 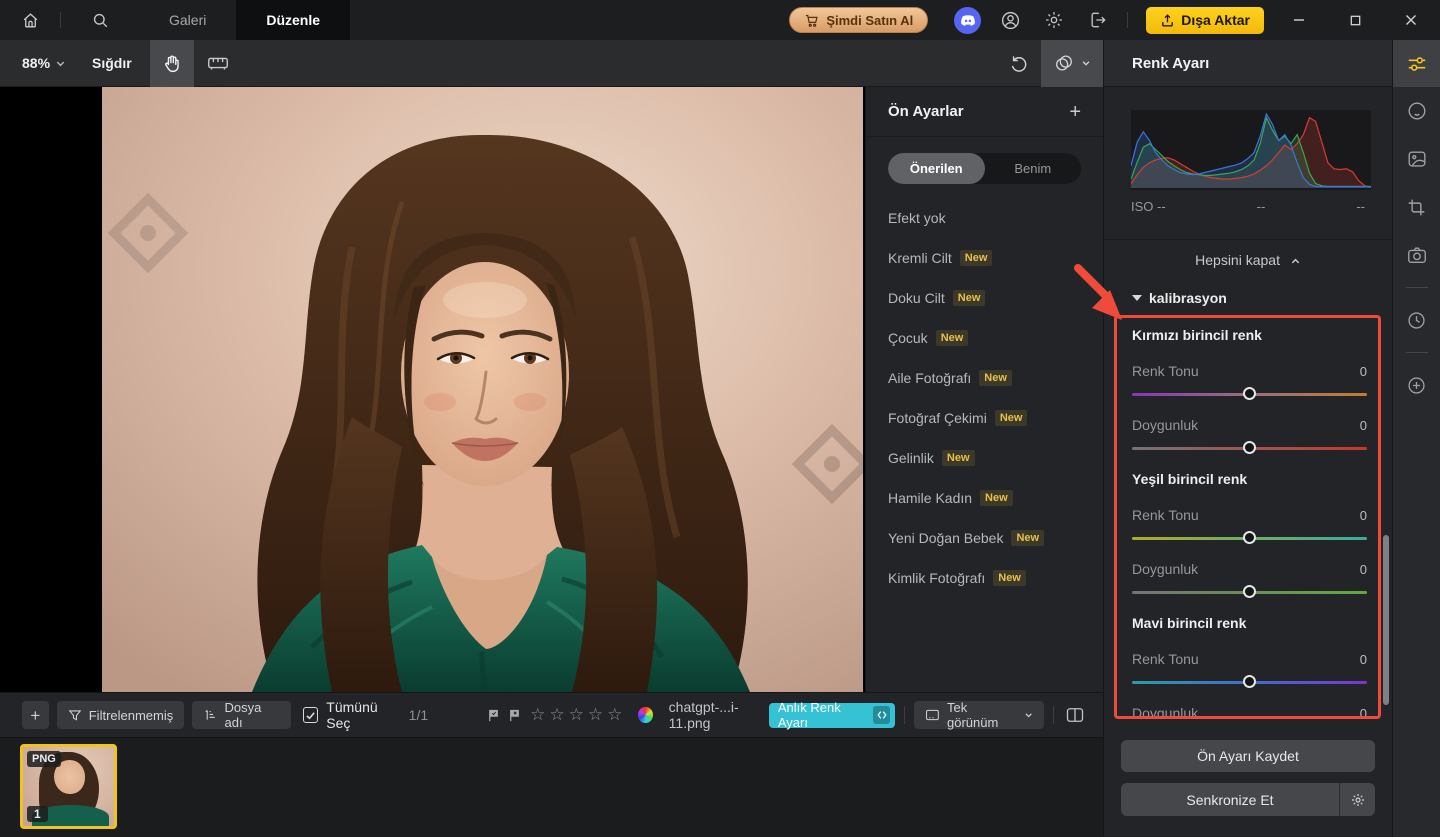 I want to click on camera-icon, so click(x=1416, y=255).